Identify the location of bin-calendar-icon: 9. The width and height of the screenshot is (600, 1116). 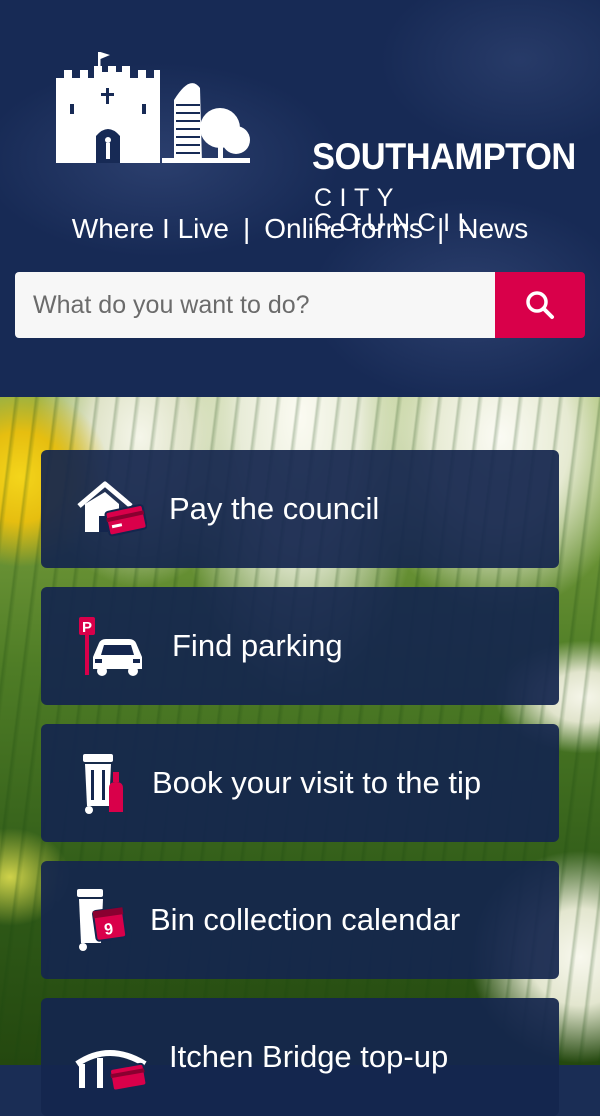
(102, 920).